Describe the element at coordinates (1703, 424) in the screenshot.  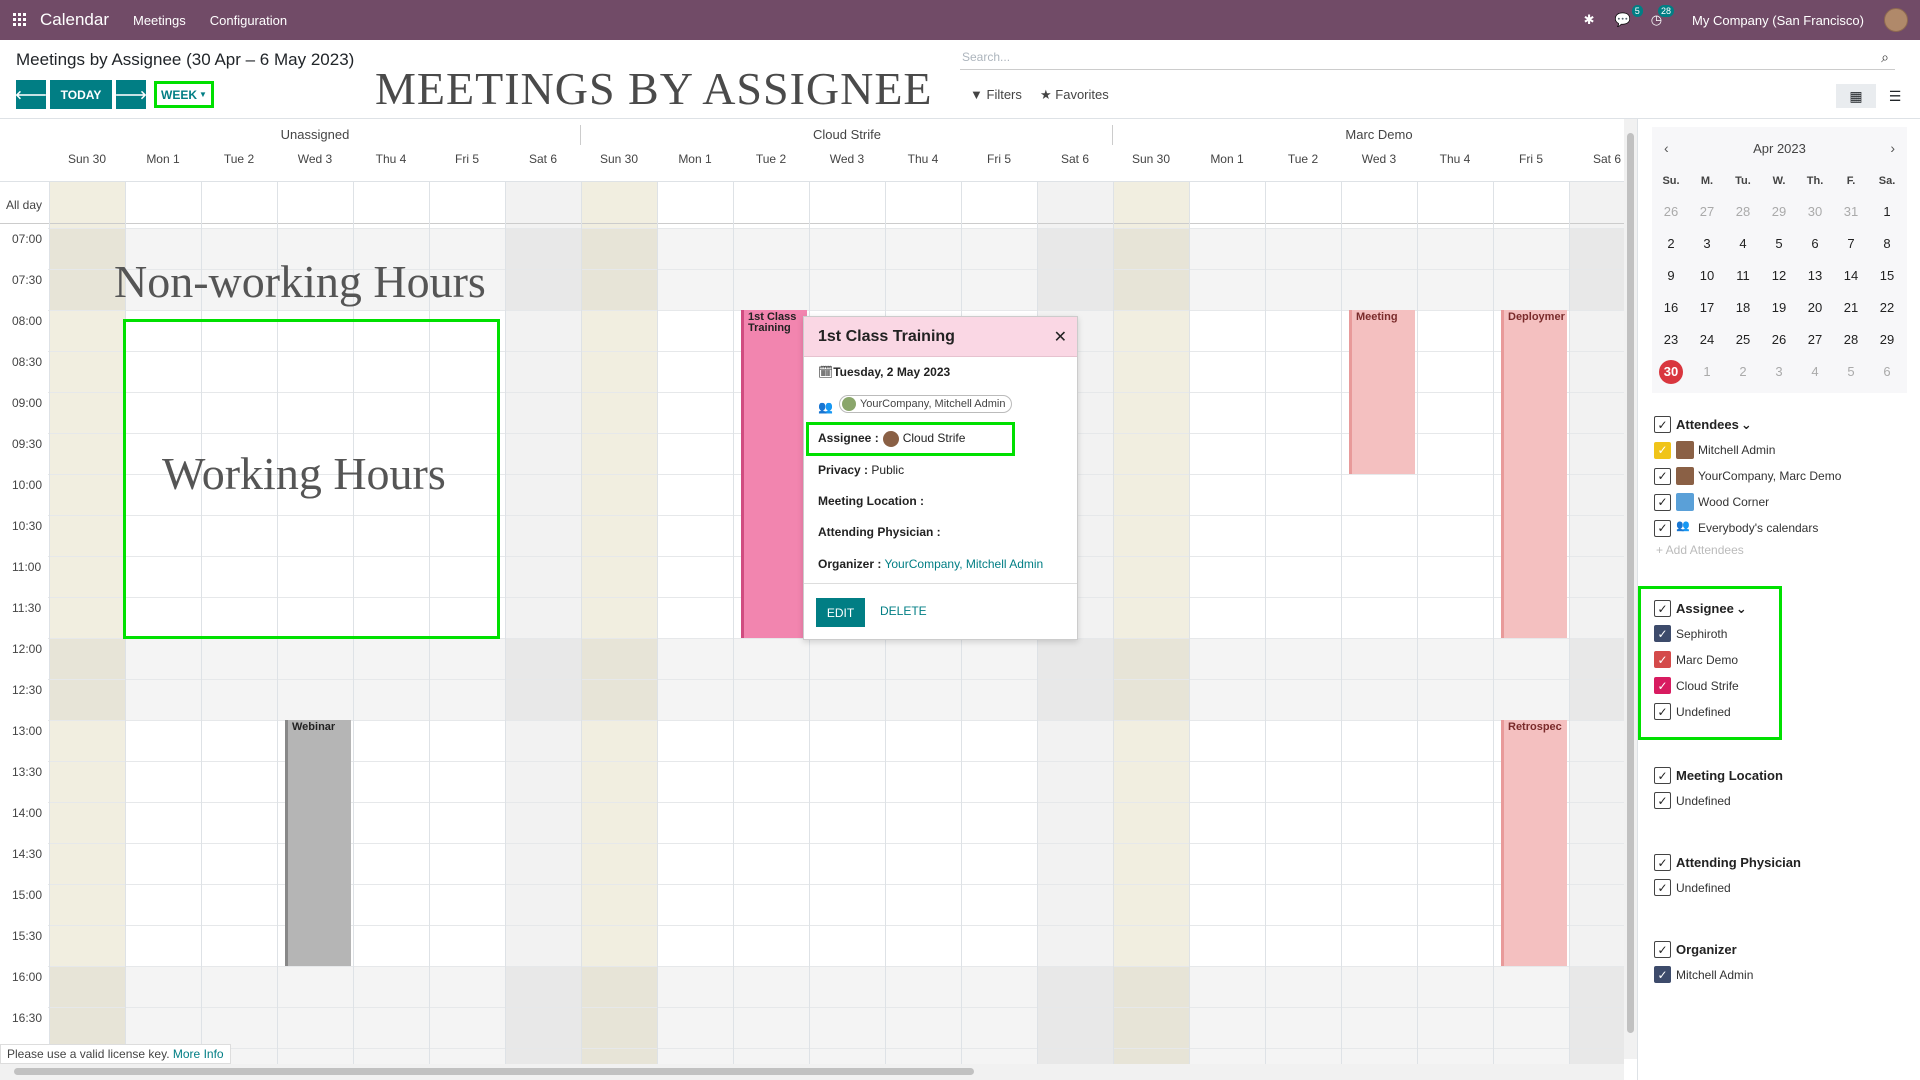
I see `filter-section-title: ✓ Attendees ⌄` at that location.